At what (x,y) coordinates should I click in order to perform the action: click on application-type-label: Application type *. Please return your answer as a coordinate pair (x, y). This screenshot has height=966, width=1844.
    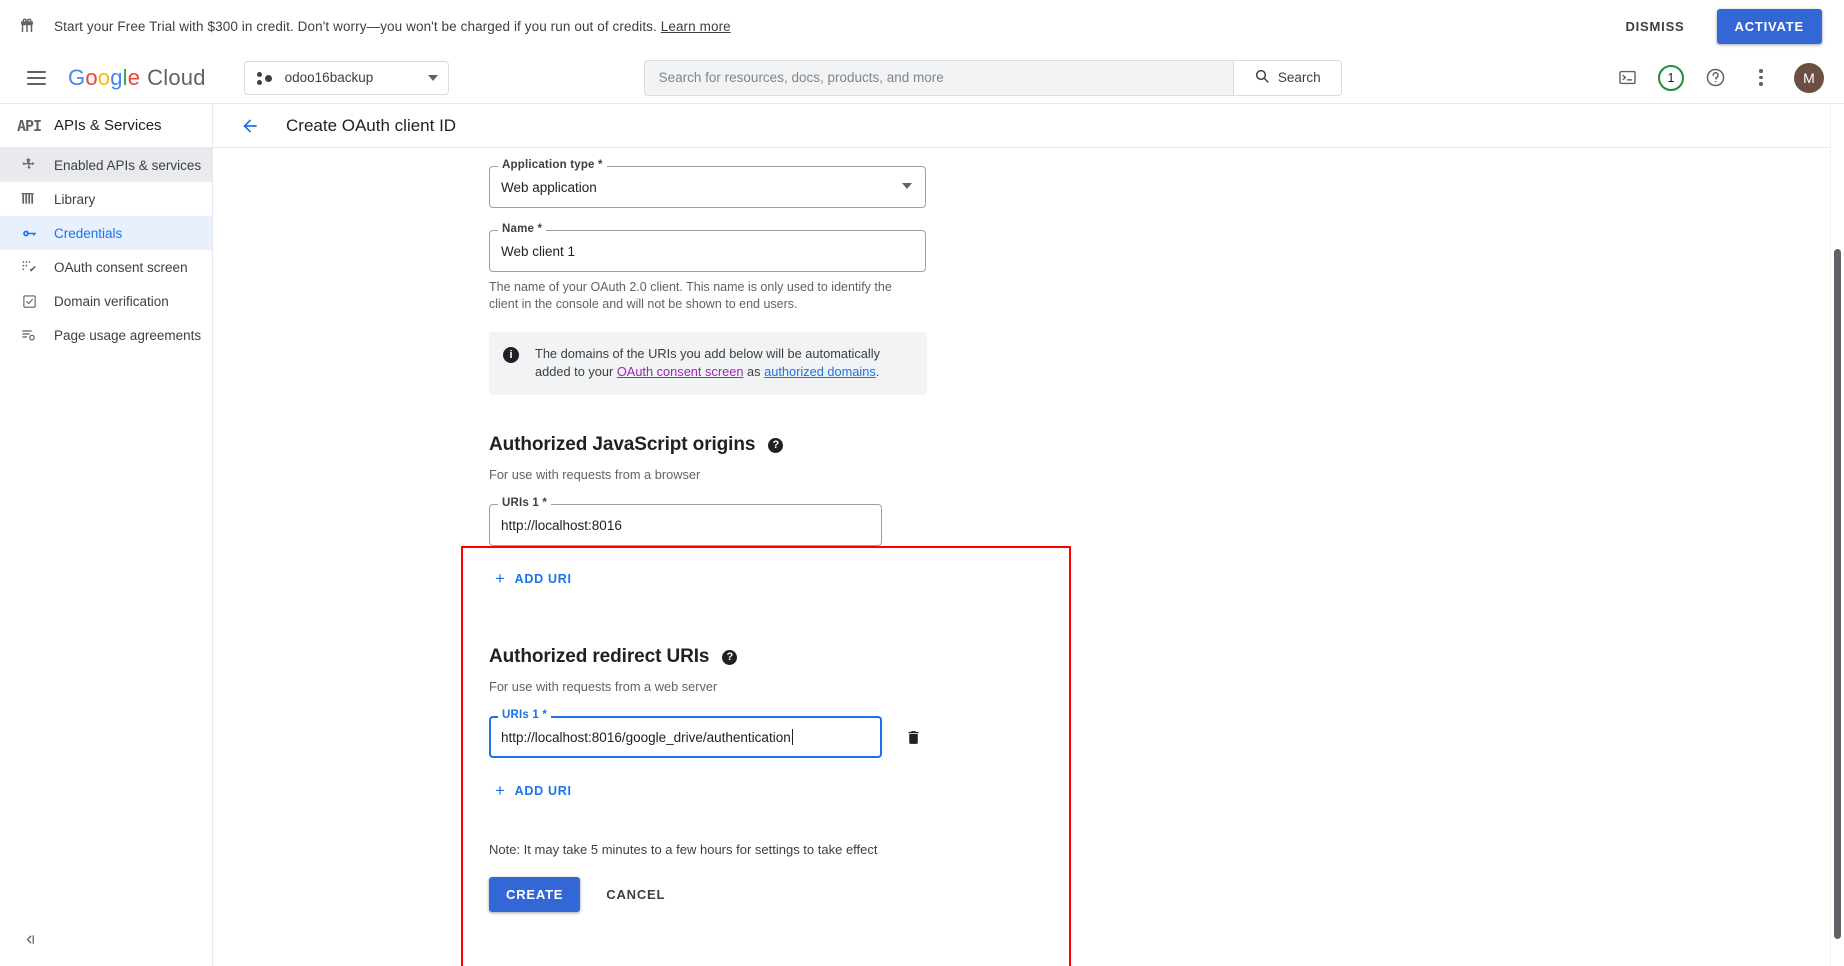
    Looking at the image, I should click on (552, 165).